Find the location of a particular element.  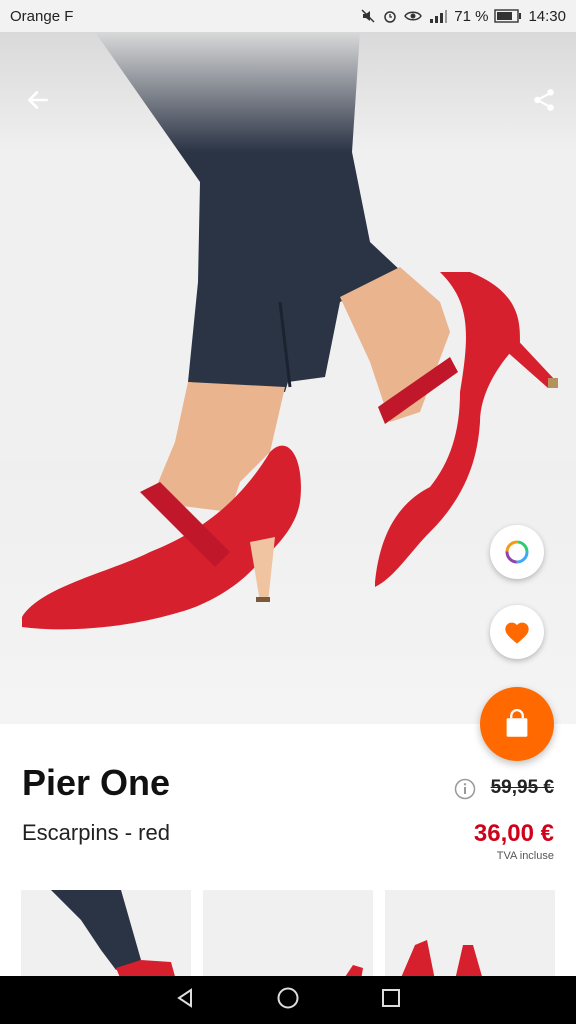

eye-icon is located at coordinates (413, 16).